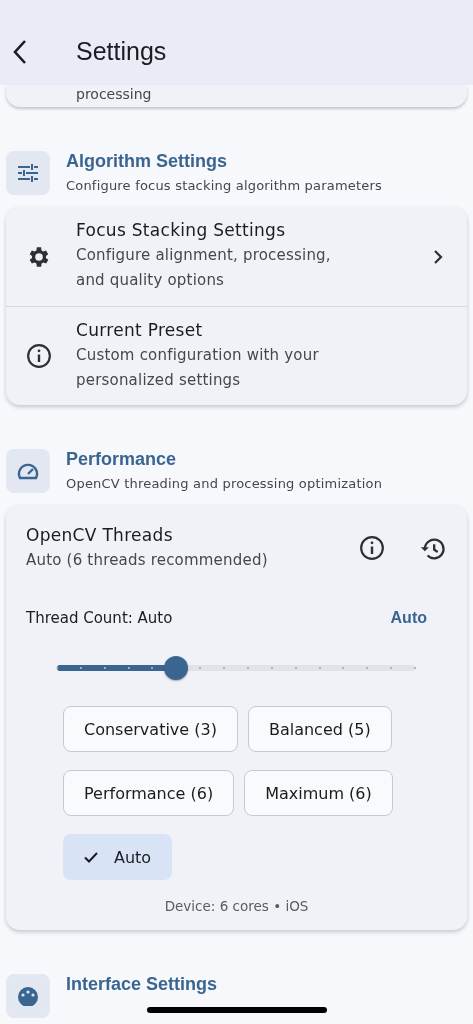 The height and width of the screenshot is (1024, 473). Describe the element at coordinates (91, 857) in the screenshot. I see `check-icon` at that location.